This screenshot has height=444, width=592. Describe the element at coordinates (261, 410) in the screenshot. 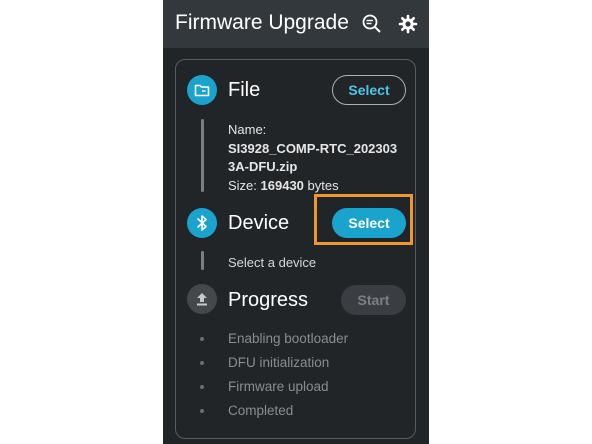

I see `progress-item-completed: Completed` at that location.